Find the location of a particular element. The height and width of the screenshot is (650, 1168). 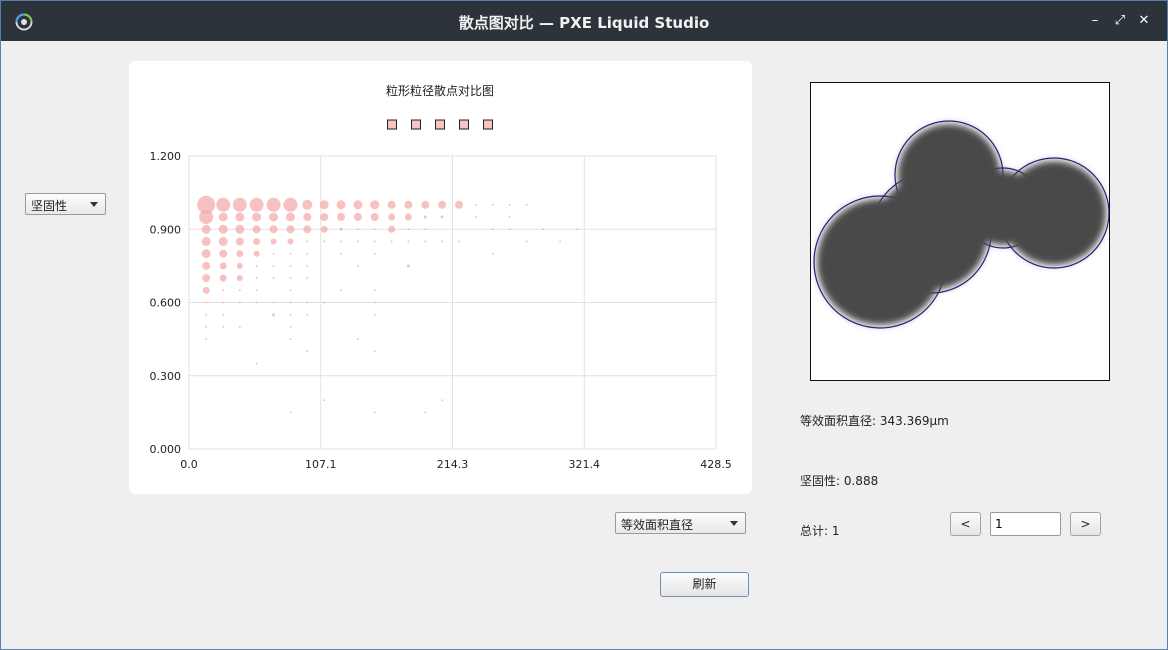

x-tick-label: 428.5 is located at coordinates (716, 464).